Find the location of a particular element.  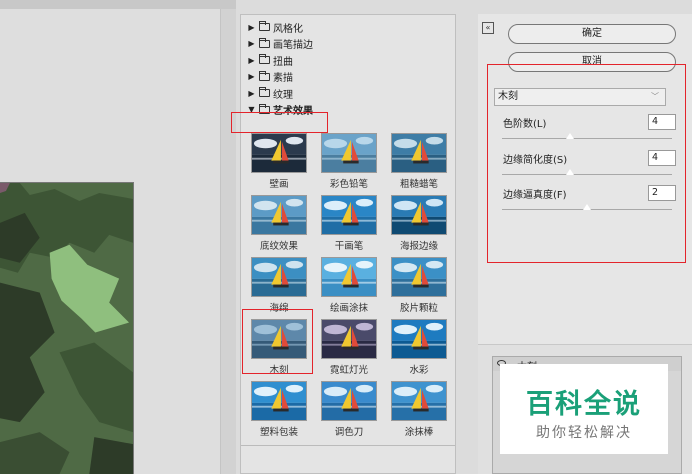

filter-thumbnail-poster: 海报边缘 is located at coordinates (419, 223).